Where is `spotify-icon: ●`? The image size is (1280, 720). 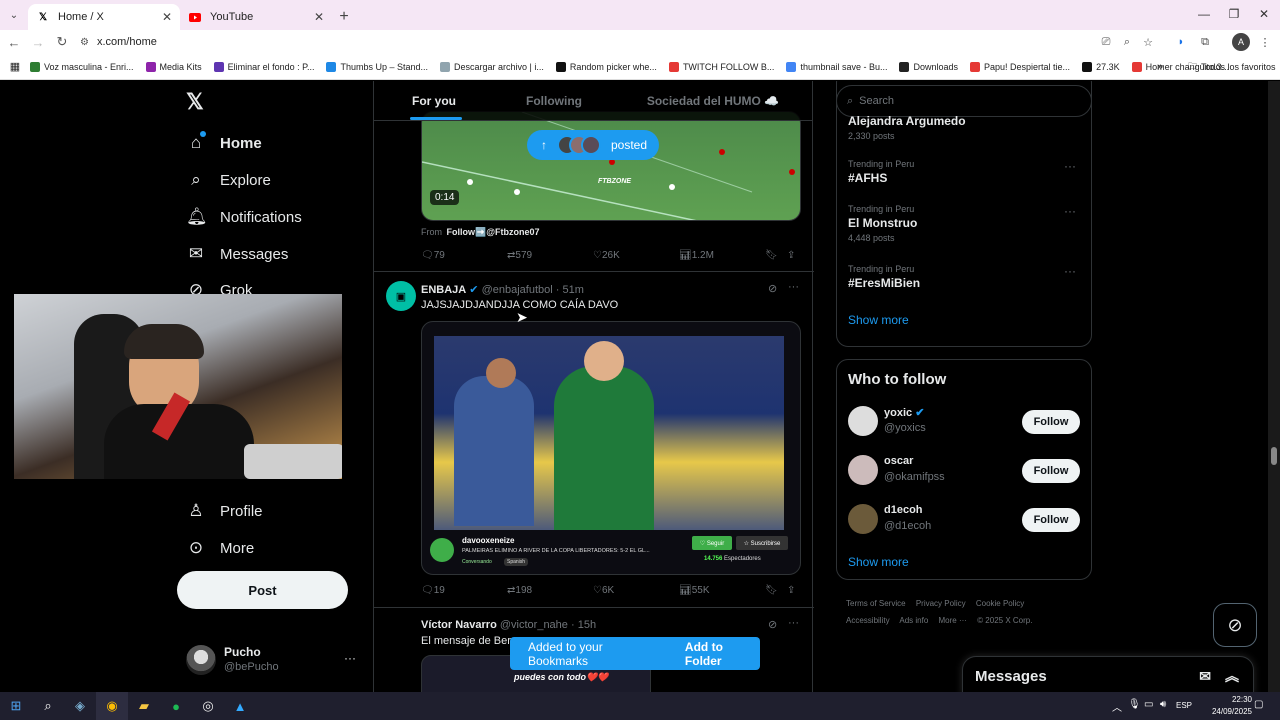 spotify-icon: ● is located at coordinates (176, 706).